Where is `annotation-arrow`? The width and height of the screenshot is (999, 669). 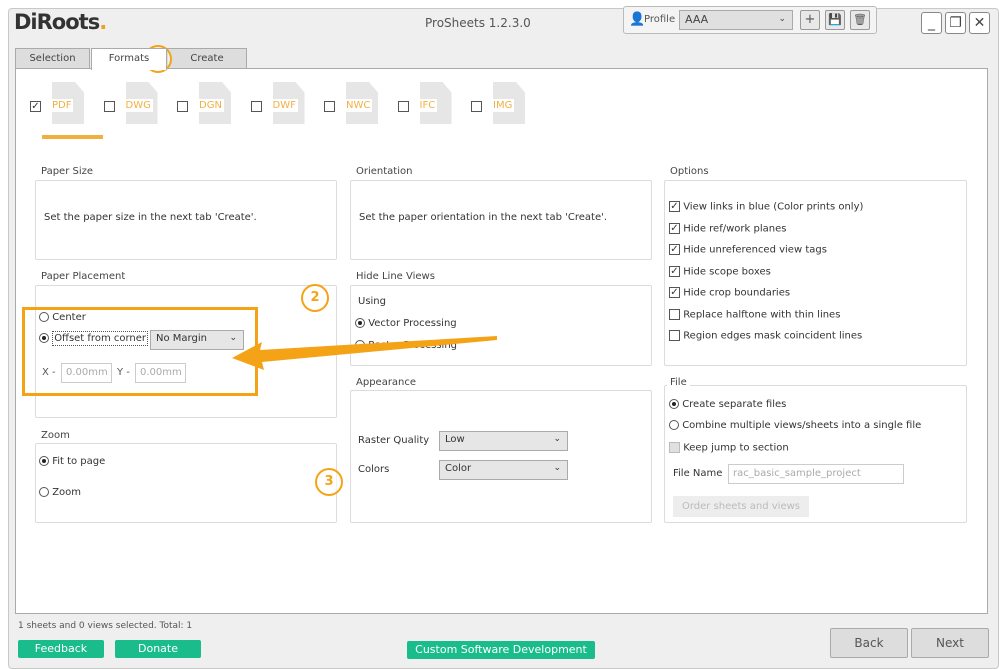
annotation-arrow is located at coordinates (364, 353).